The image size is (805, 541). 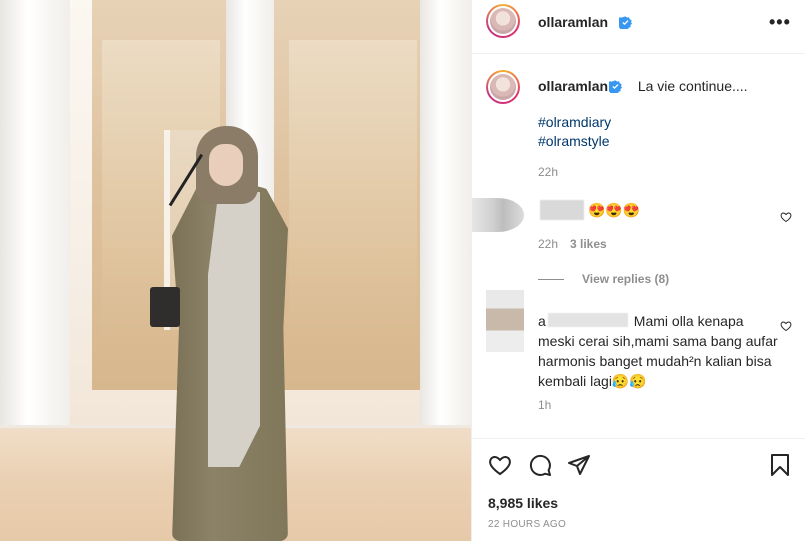 What do you see at coordinates (574, 141) in the screenshot?
I see `hashtag-link: #olramstyle` at bounding box center [574, 141].